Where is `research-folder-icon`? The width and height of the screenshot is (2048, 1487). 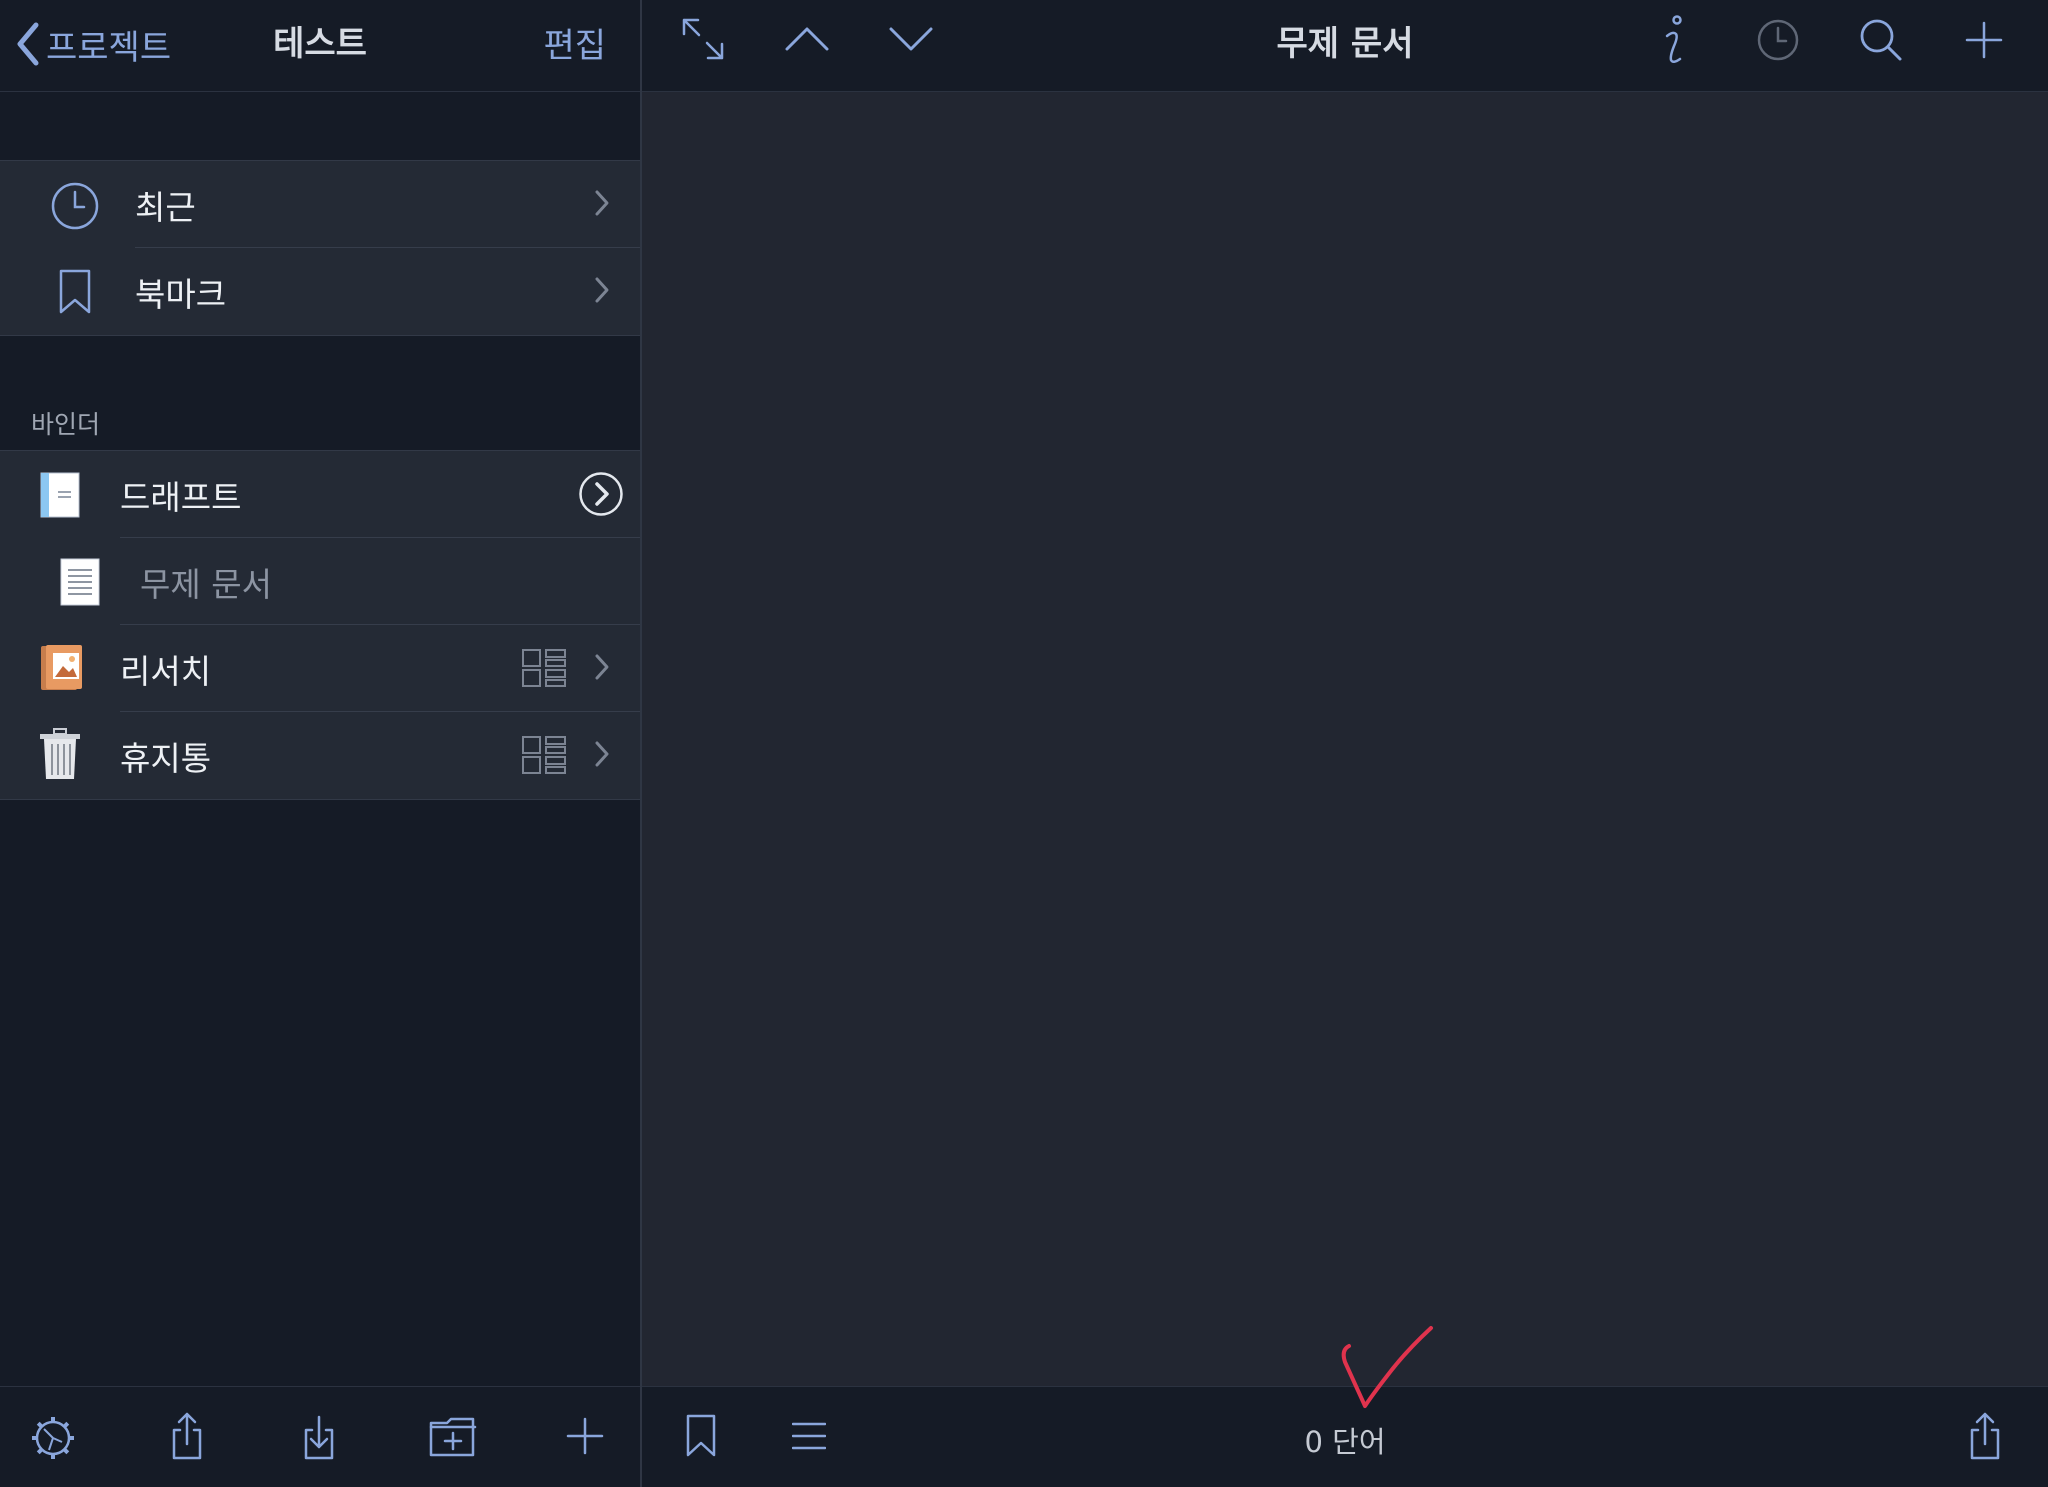
research-folder-icon is located at coordinates (61, 667).